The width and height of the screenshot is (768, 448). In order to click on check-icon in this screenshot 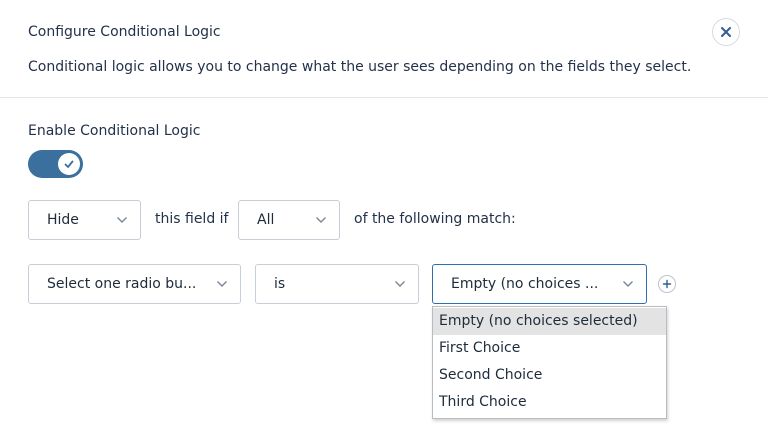, I will do `click(69, 164)`.